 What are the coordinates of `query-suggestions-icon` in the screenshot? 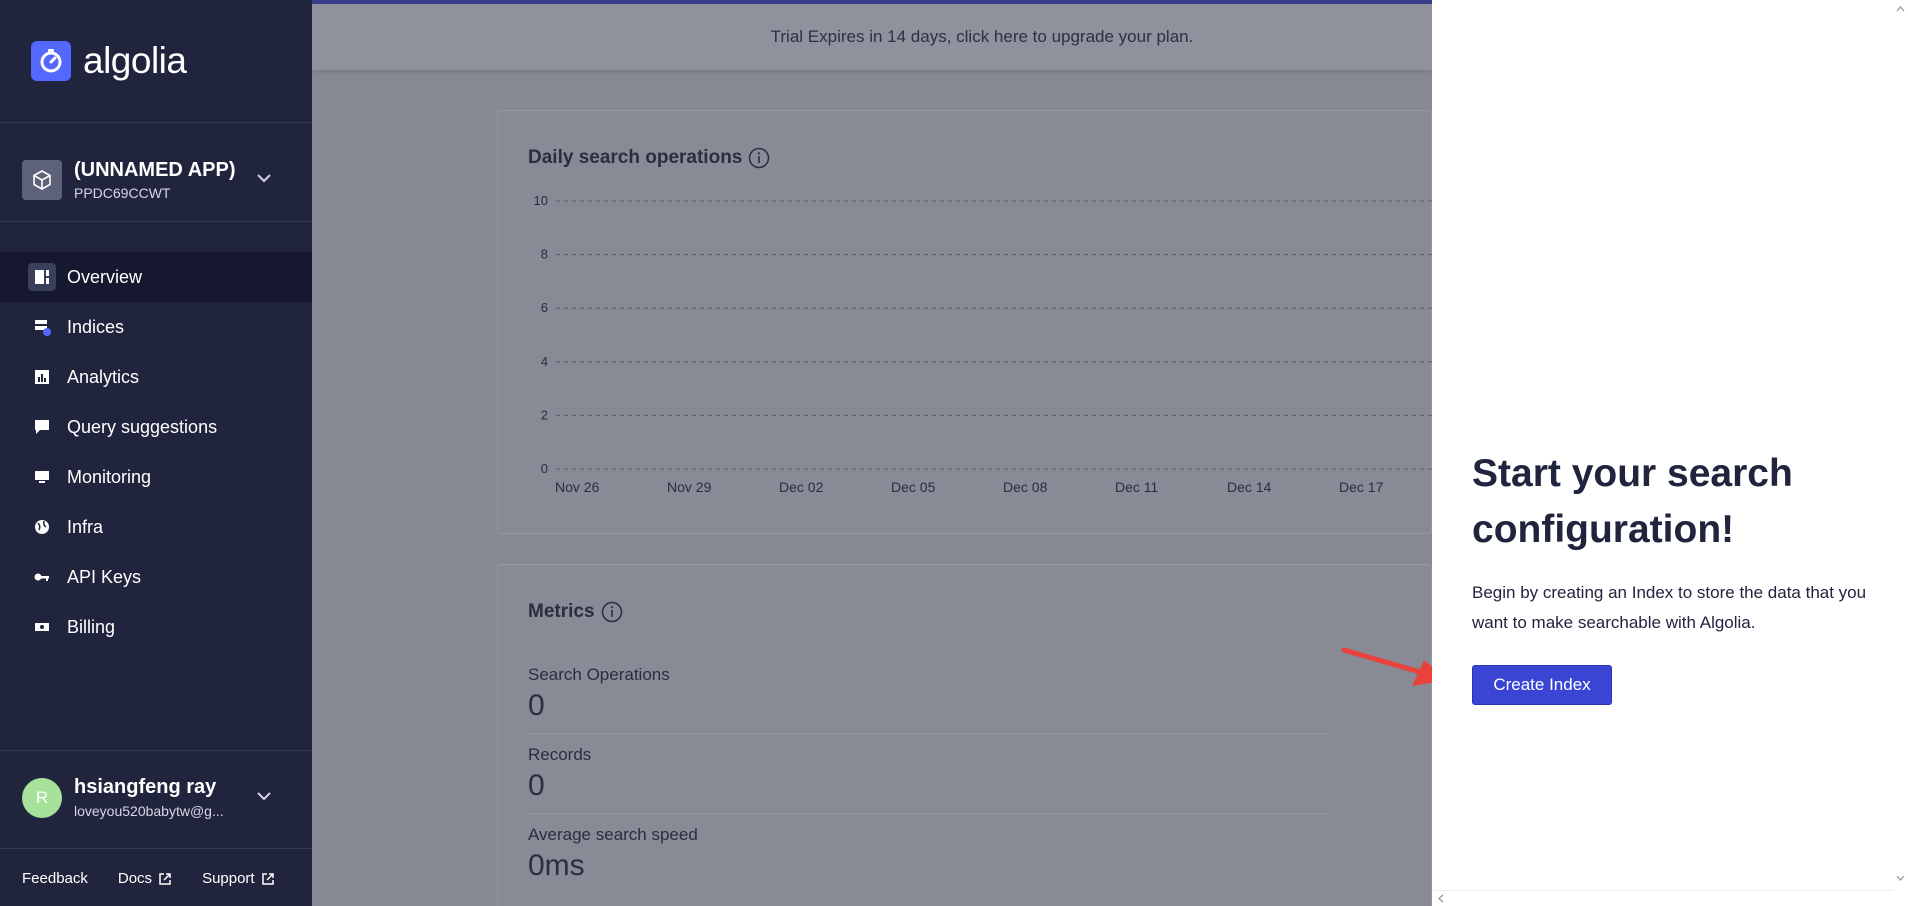 It's located at (42, 427).